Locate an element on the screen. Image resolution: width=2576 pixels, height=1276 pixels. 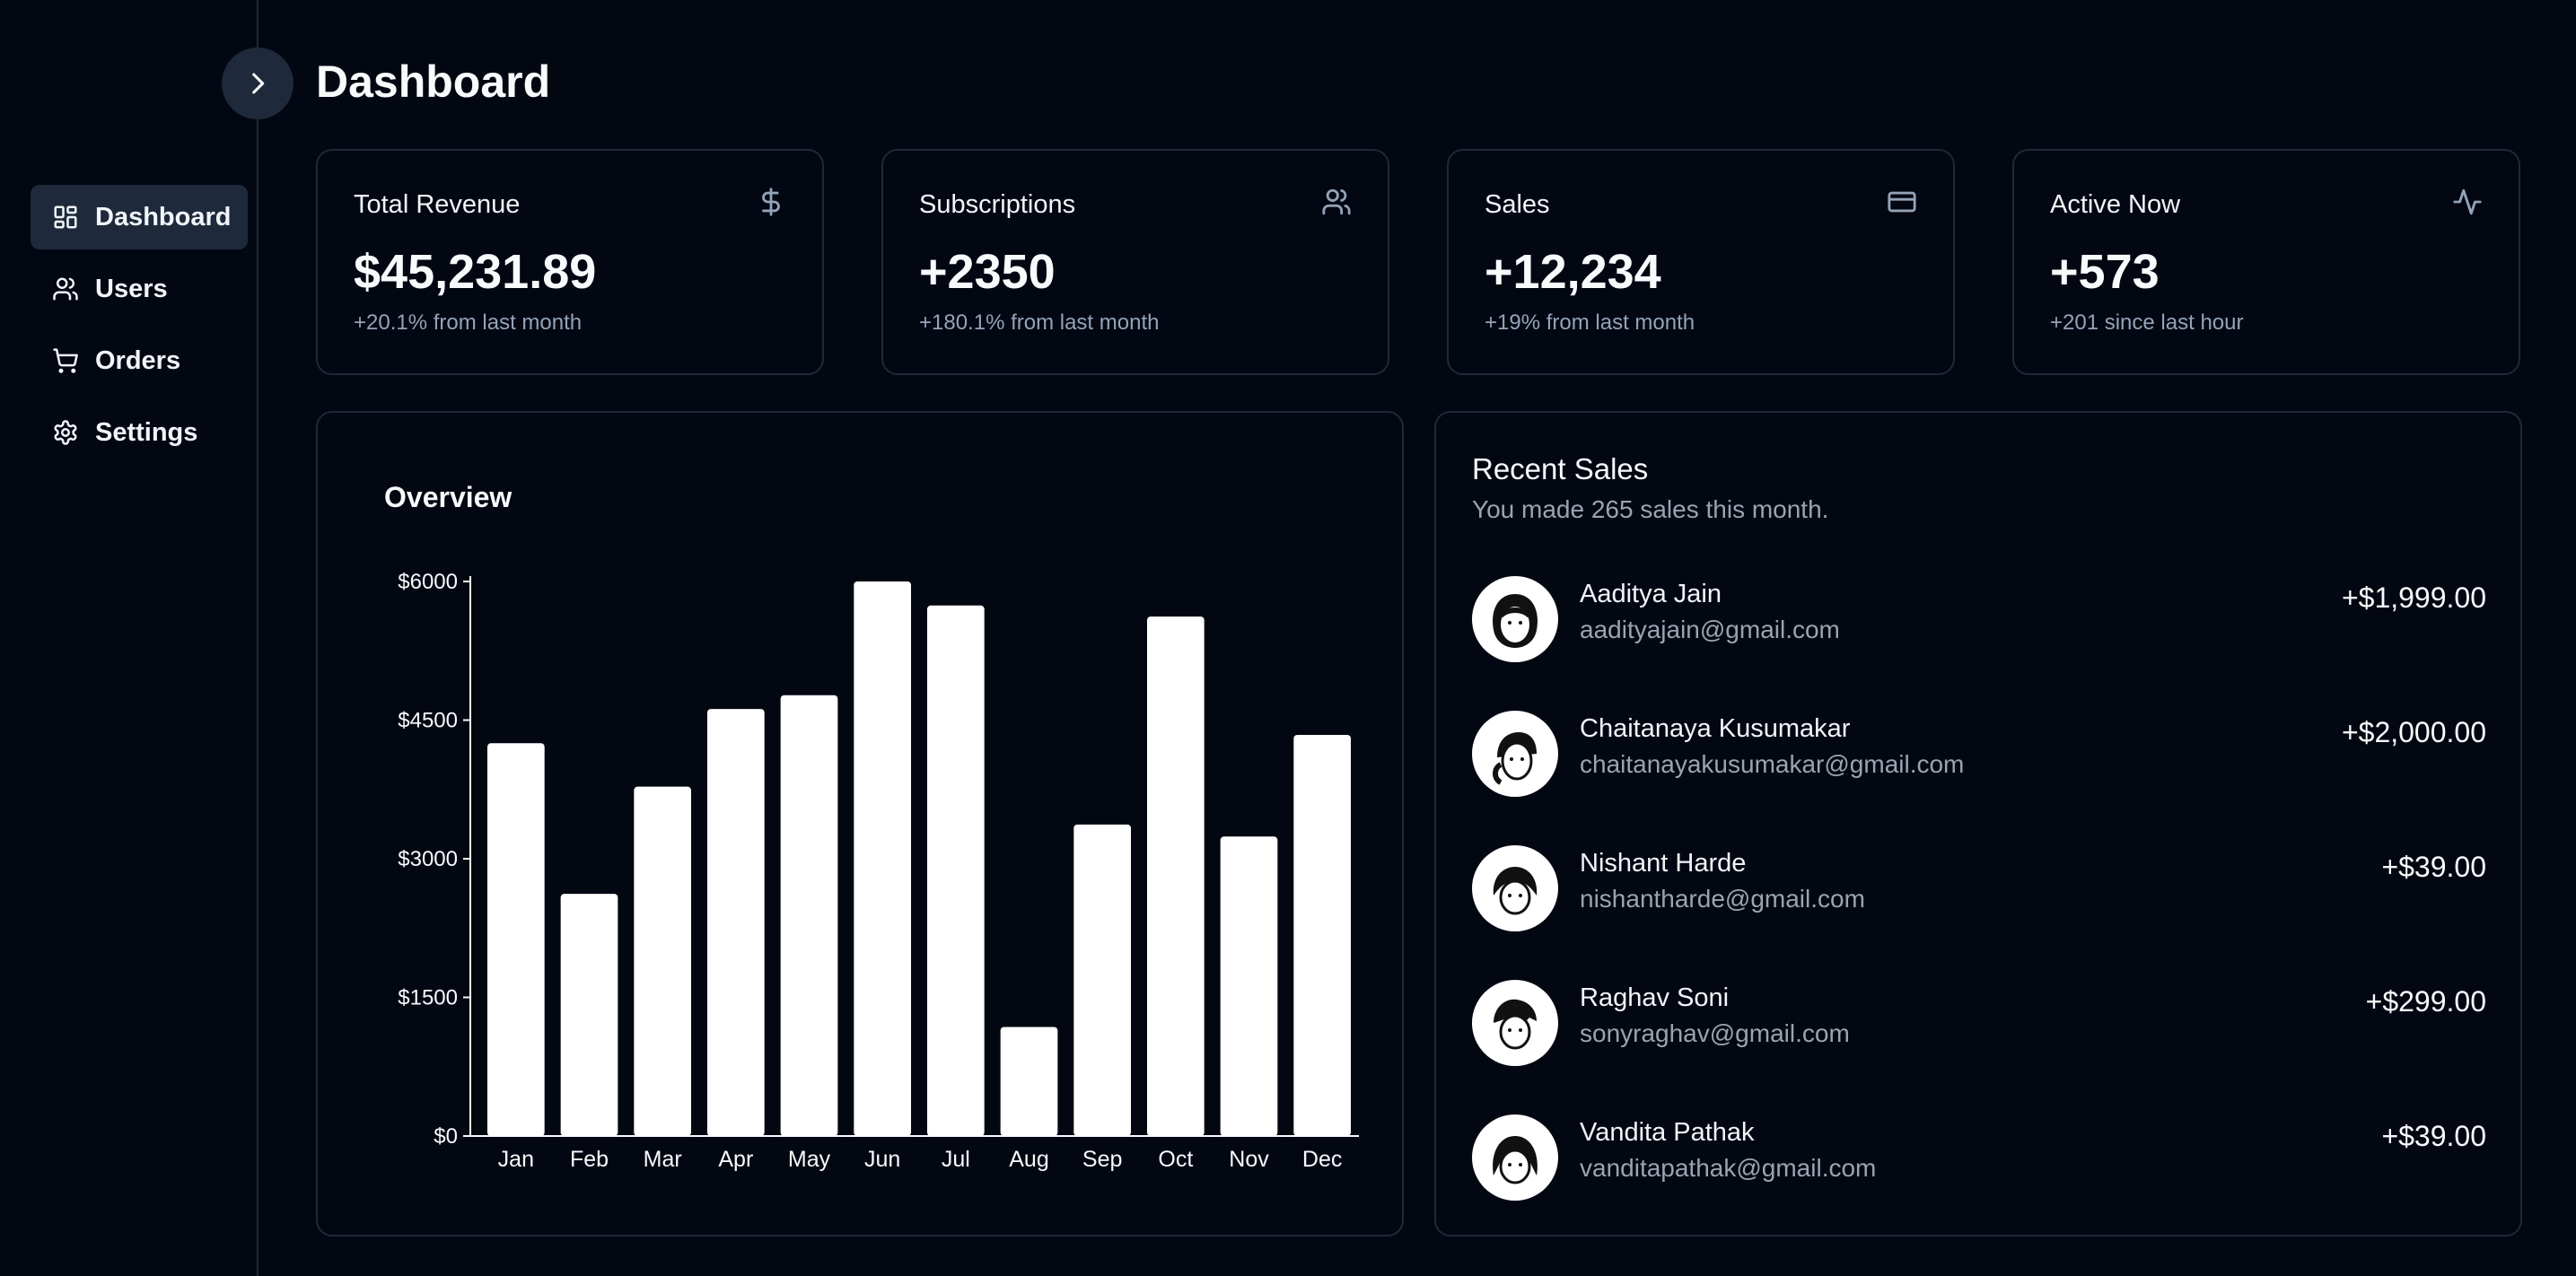
sidebar-item-label: Dashboard is located at coordinates (163, 217).